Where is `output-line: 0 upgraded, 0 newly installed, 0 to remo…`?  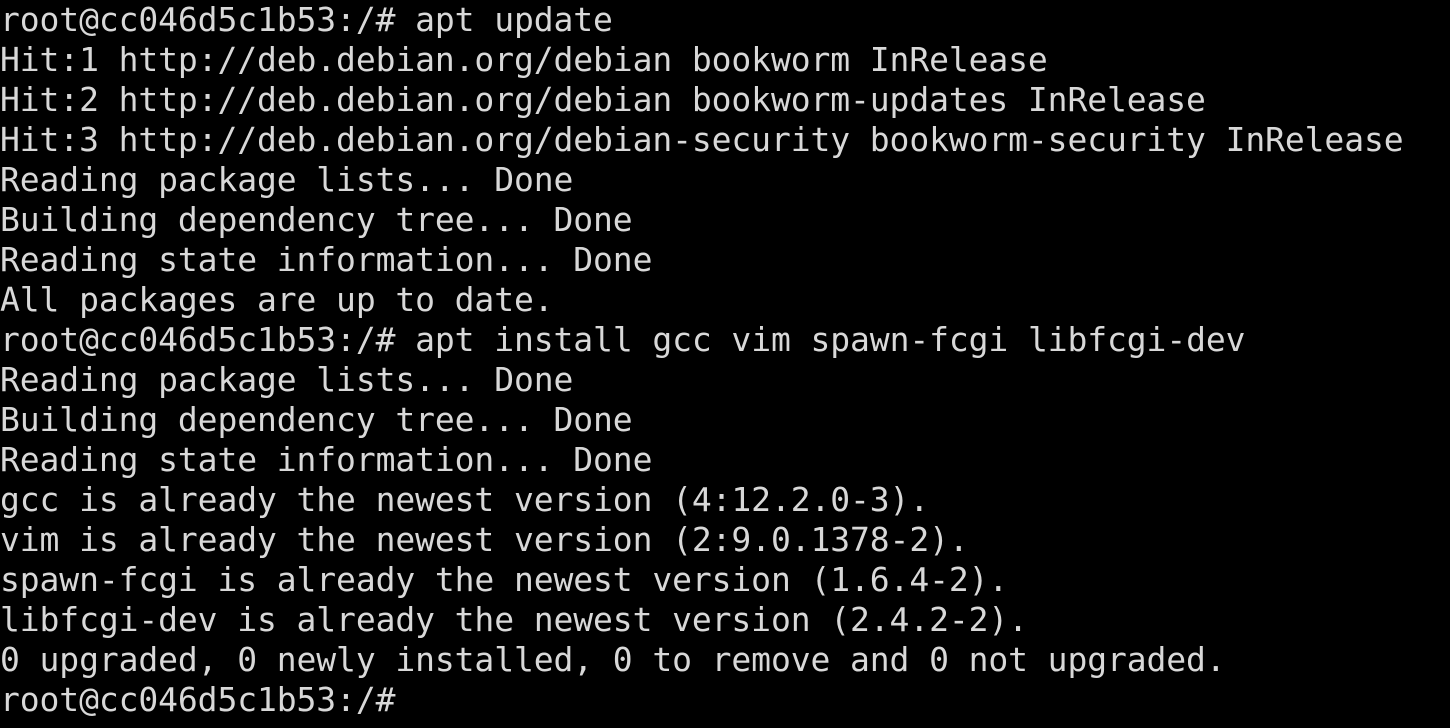 output-line: 0 upgraded, 0 newly installed, 0 to remo… is located at coordinates (613, 659).